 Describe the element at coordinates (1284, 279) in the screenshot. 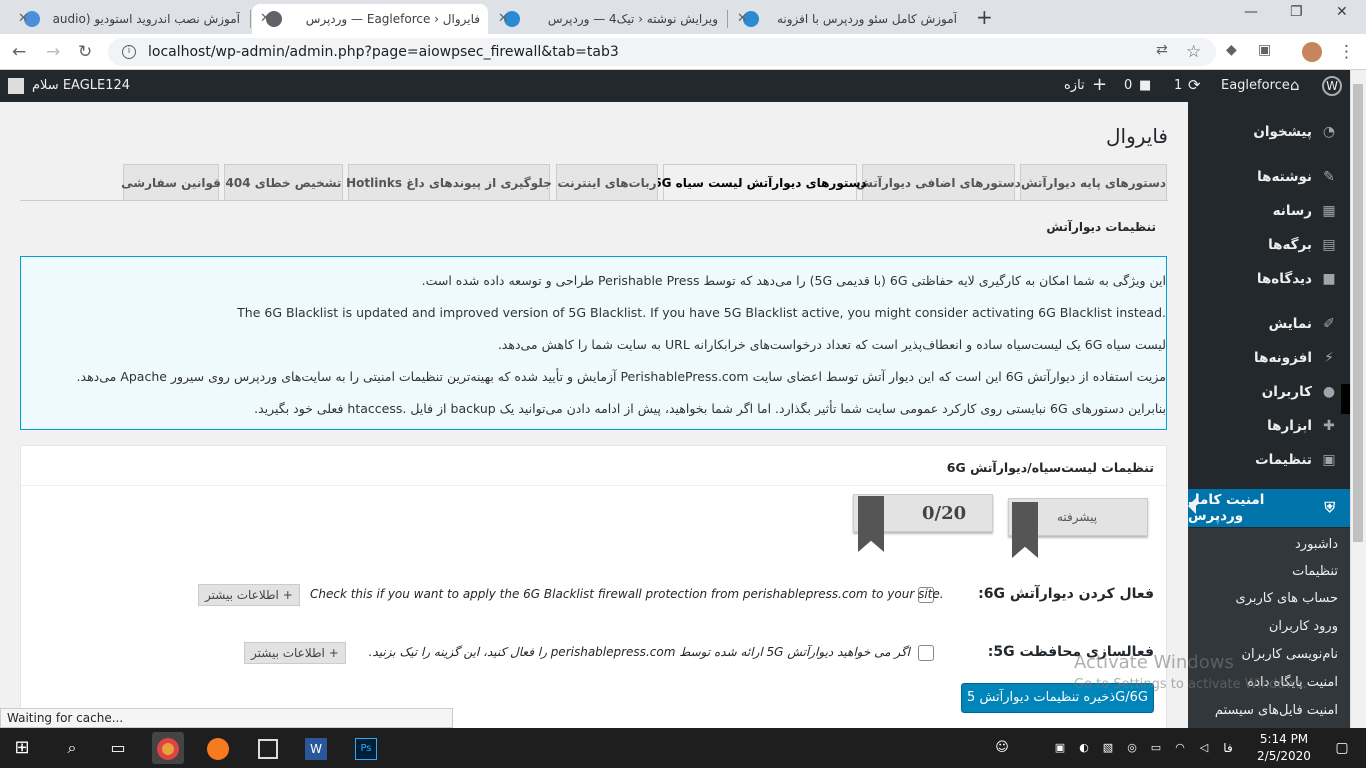

I see `sidebar-item-label: دیدگاه‌ها` at that location.